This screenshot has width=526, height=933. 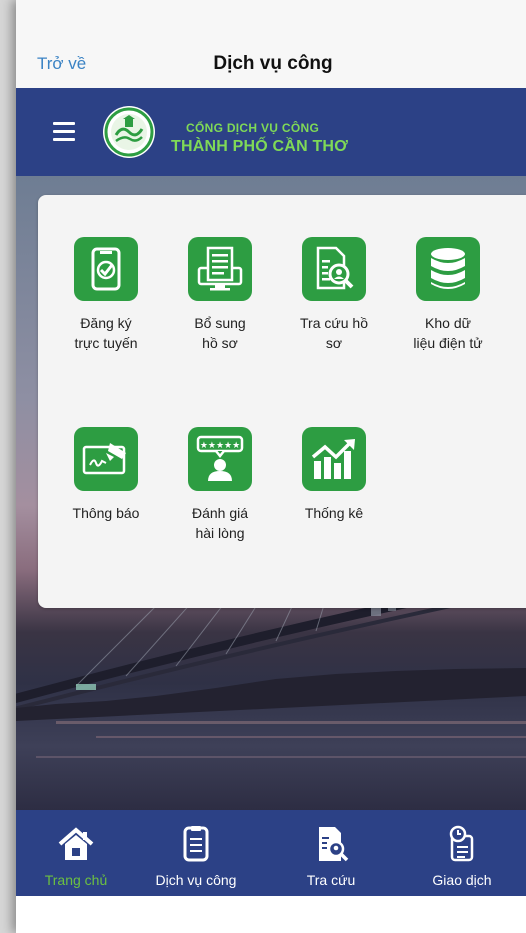 I want to click on app-header: CỔNG DỊCH VỤ CÔNG THÀNH PHỐ CẦN THƠ, so click(x=271, y=132).